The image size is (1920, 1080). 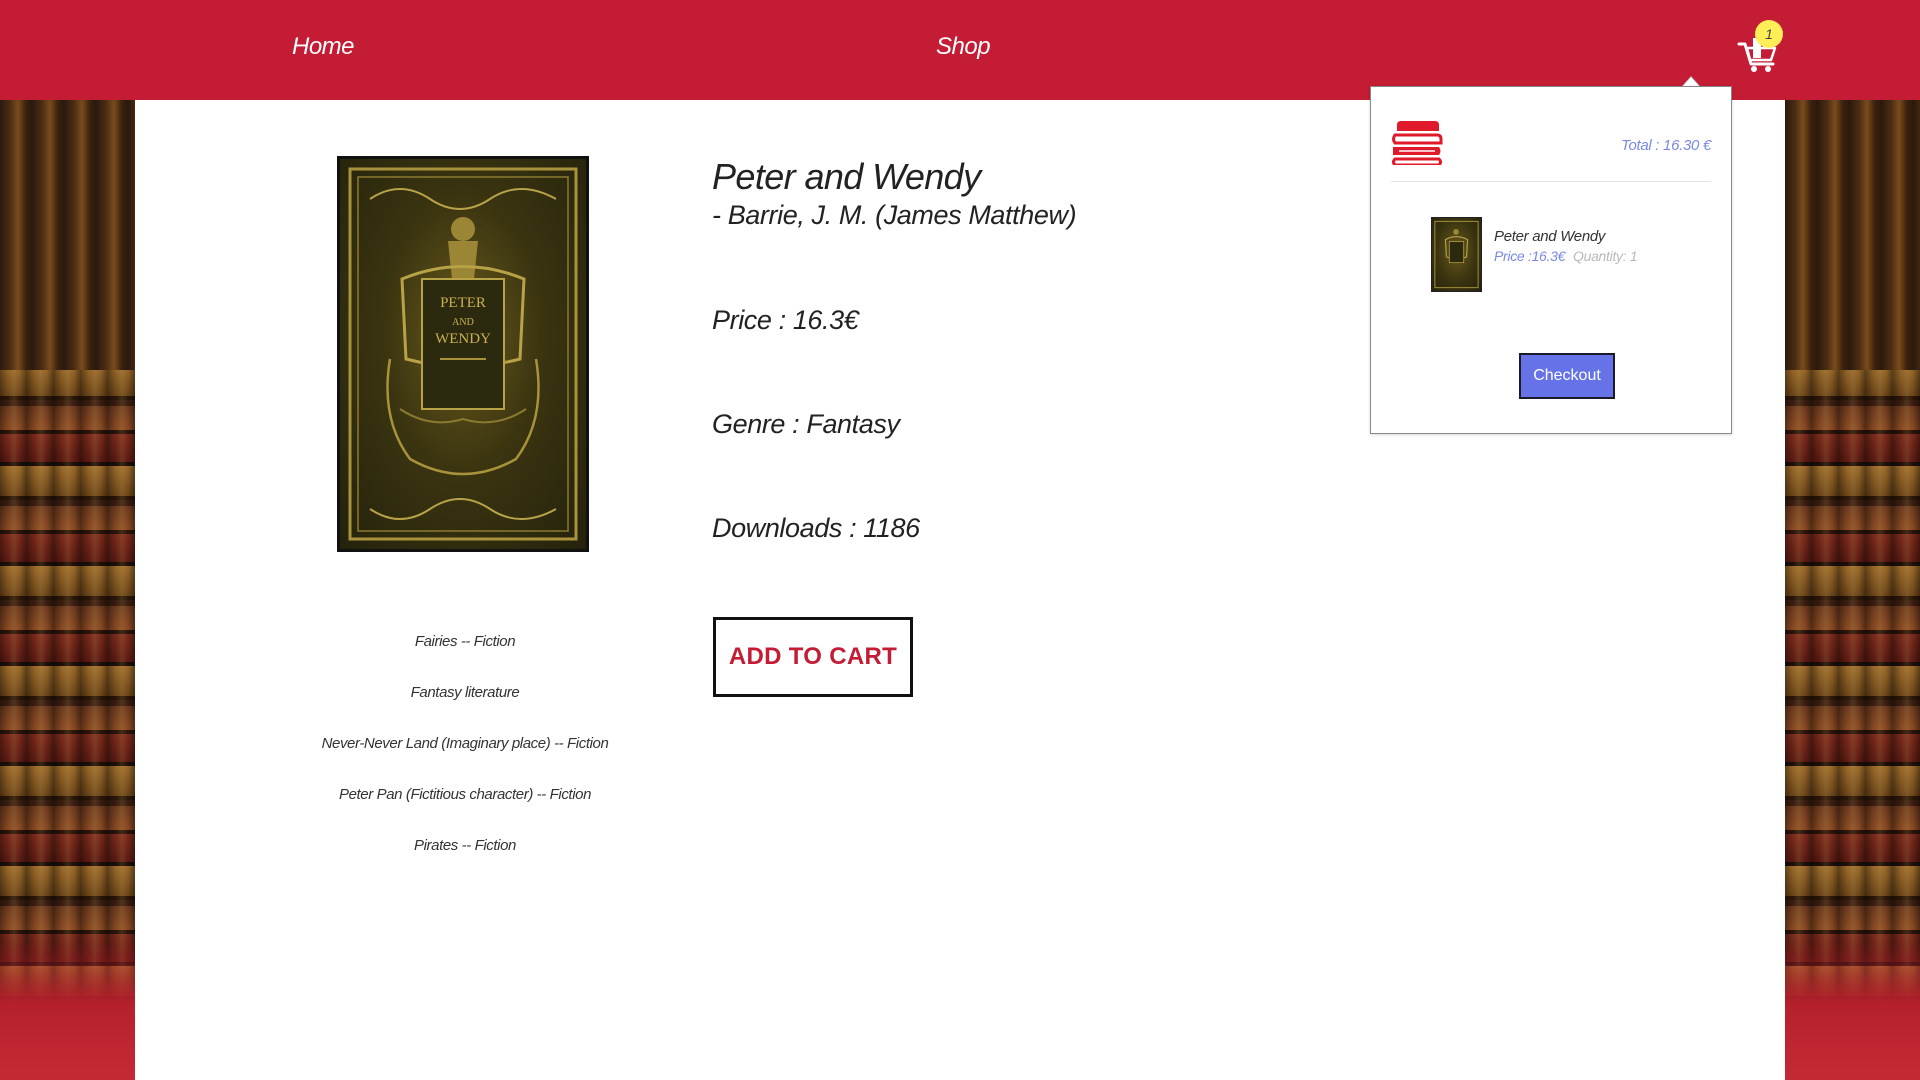 I want to click on cart-item-price: Price :16.3€, so click(x=1530, y=256).